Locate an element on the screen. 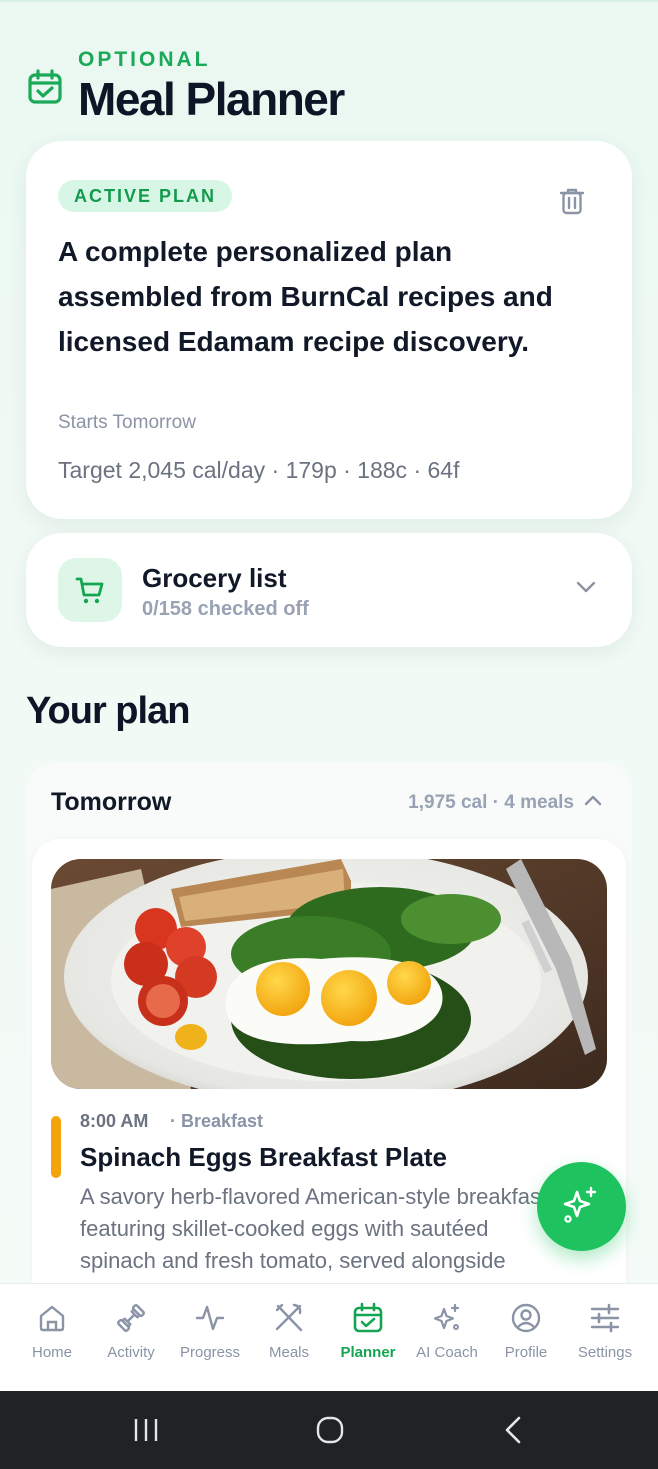  grocery-list-progress: 0/158 checked off is located at coordinates (225, 609).